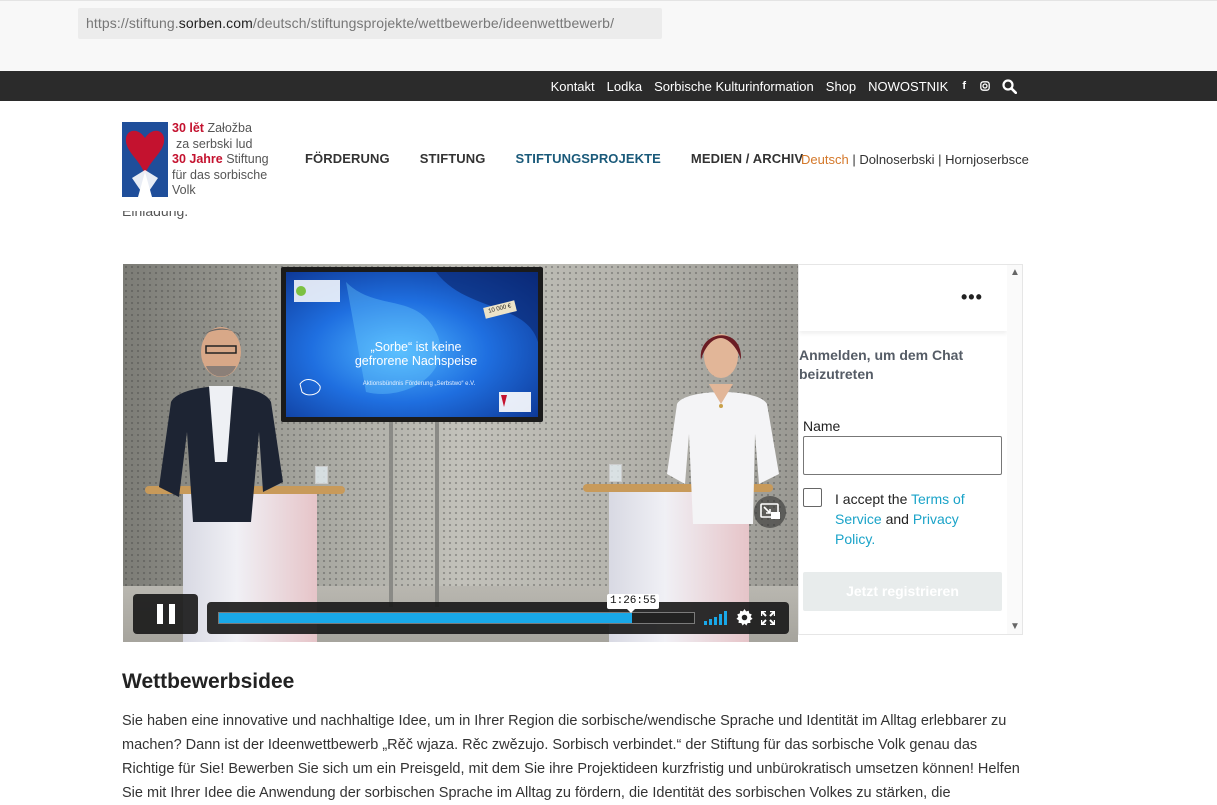  I want to click on logo-line1-rest: Załožba, so click(229, 128).